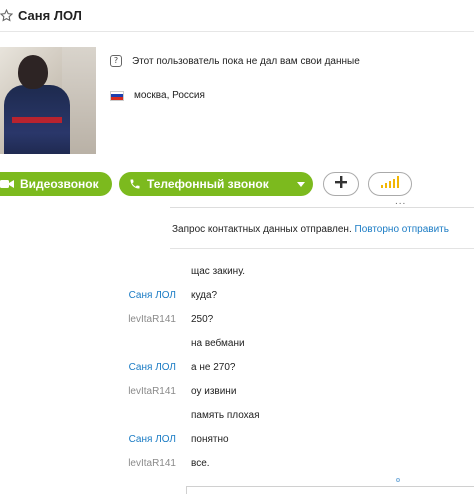 This screenshot has width=474, height=494. Describe the element at coordinates (210, 439) in the screenshot. I see `message-text: понятно` at that location.